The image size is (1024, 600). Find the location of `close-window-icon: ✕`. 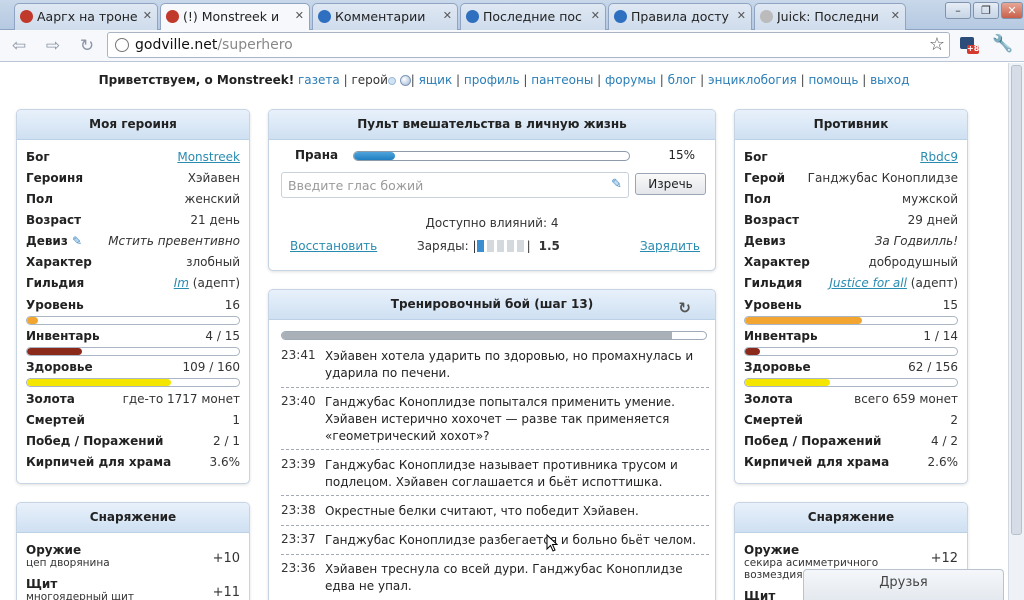

close-window-icon: ✕ is located at coordinates (1012, 10).